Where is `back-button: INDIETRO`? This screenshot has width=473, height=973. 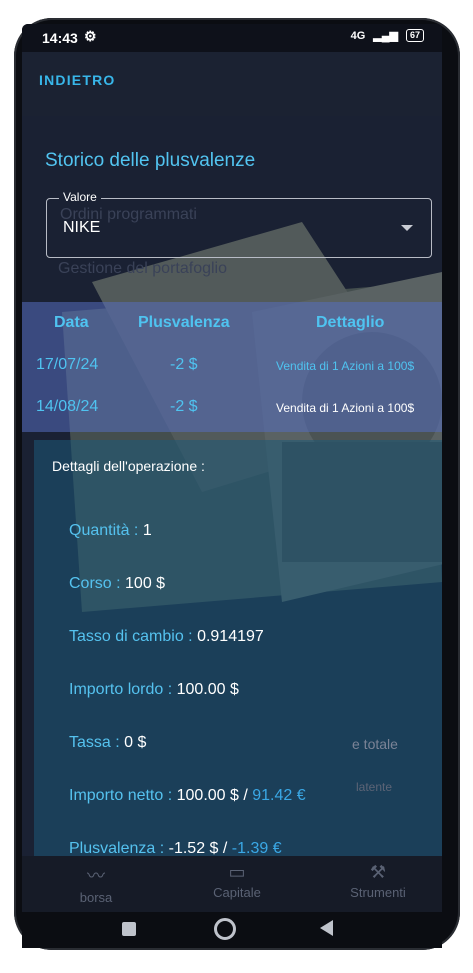
back-button: INDIETRO is located at coordinates (77, 80).